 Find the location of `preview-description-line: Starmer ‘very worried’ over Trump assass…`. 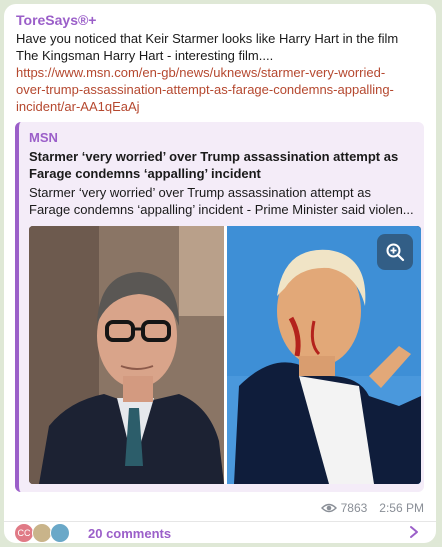

preview-description-line: Starmer ‘very worried’ over Trump assass… is located at coordinates (200, 192).